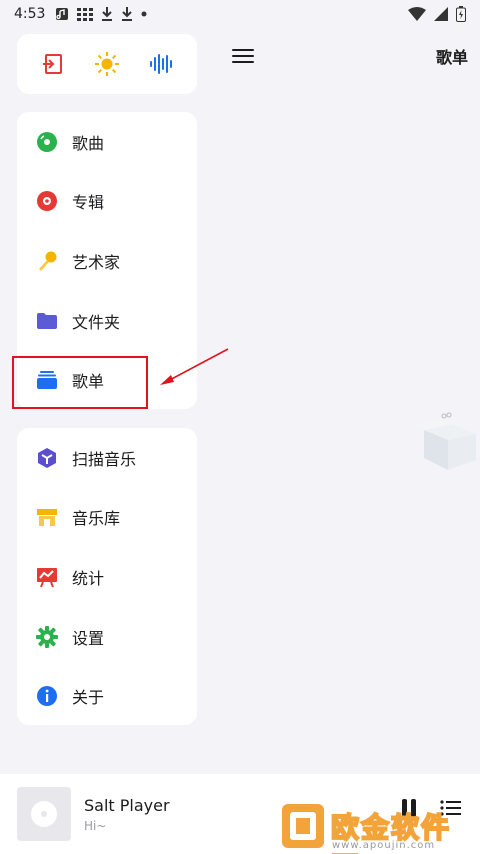 The image size is (480, 854). I want to click on sun-icon, so click(107, 64).